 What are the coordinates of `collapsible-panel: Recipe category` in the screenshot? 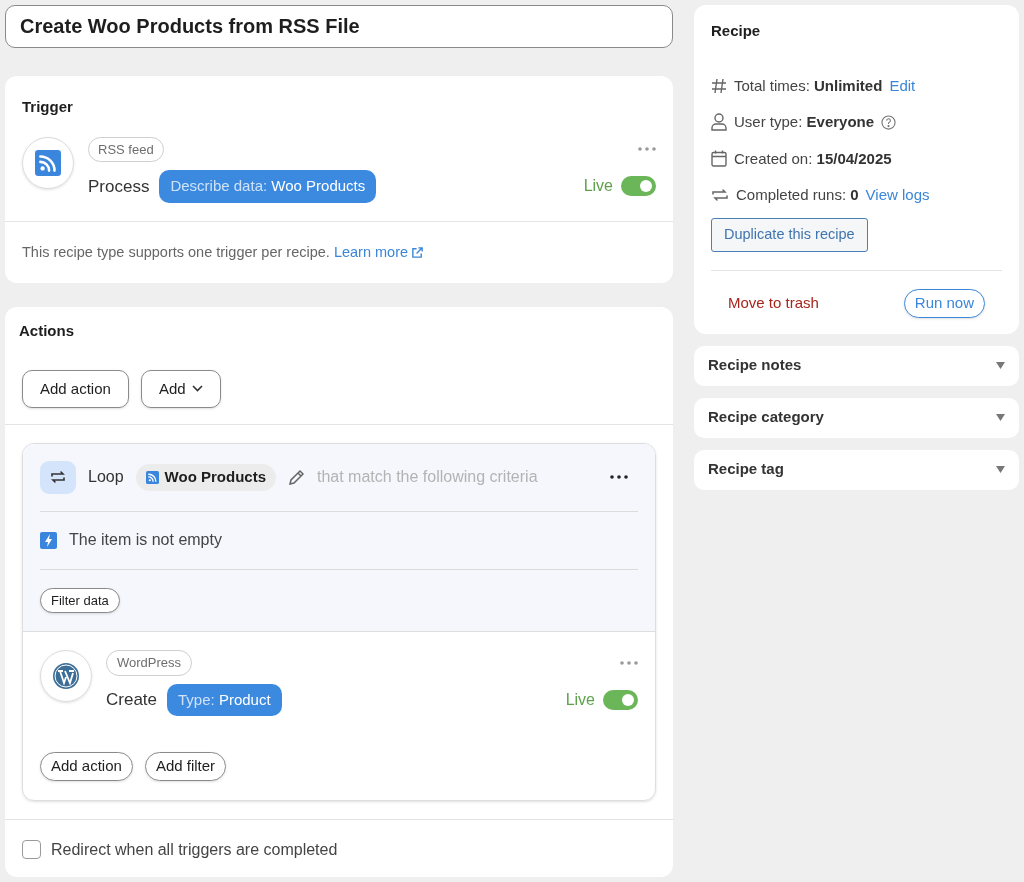 It's located at (856, 417).